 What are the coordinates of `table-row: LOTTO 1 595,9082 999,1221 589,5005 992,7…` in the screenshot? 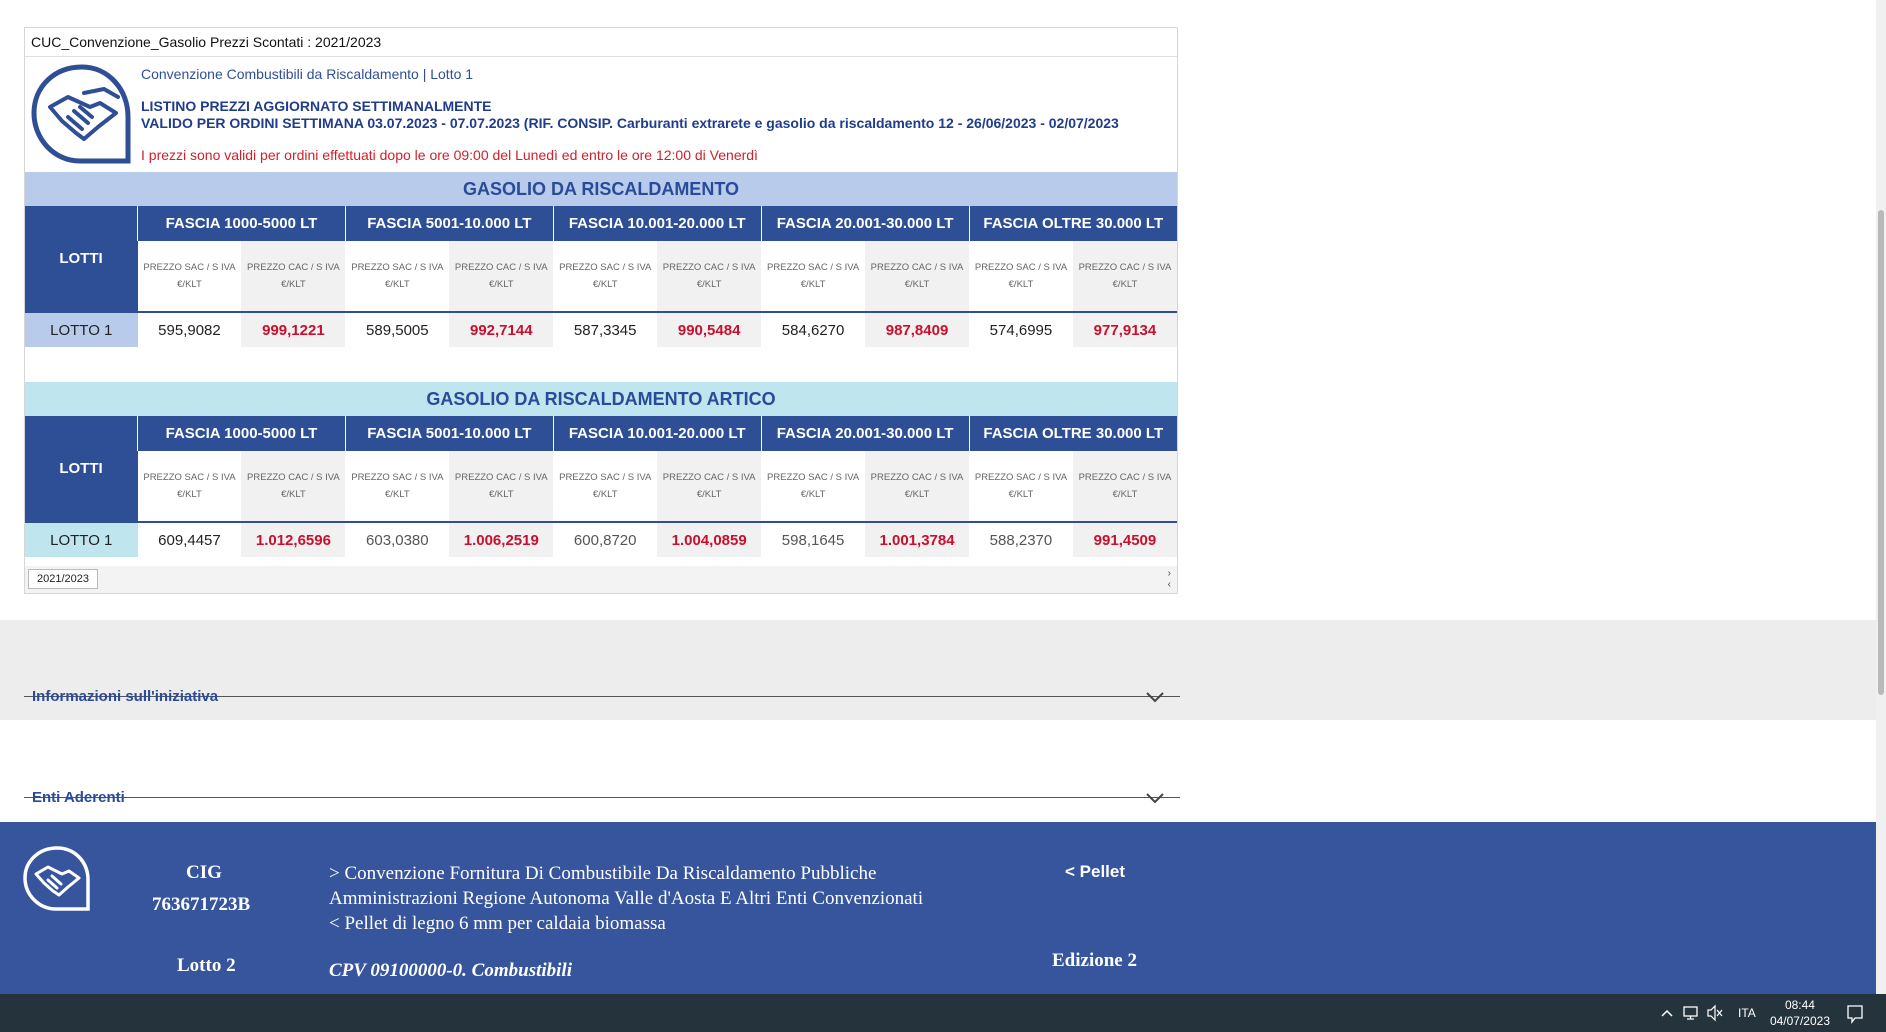 It's located at (601, 329).